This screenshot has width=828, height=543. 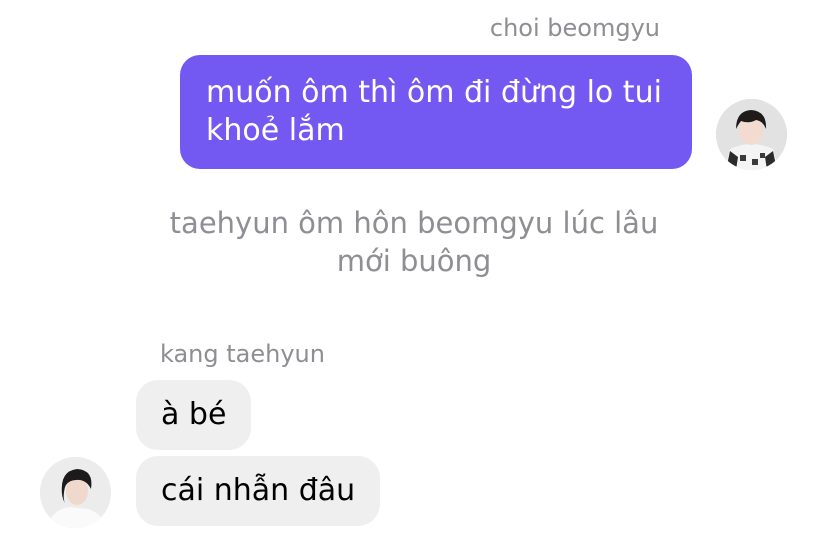 I want to click on sender-name-outgoing: choi beomgyu, so click(x=574, y=28).